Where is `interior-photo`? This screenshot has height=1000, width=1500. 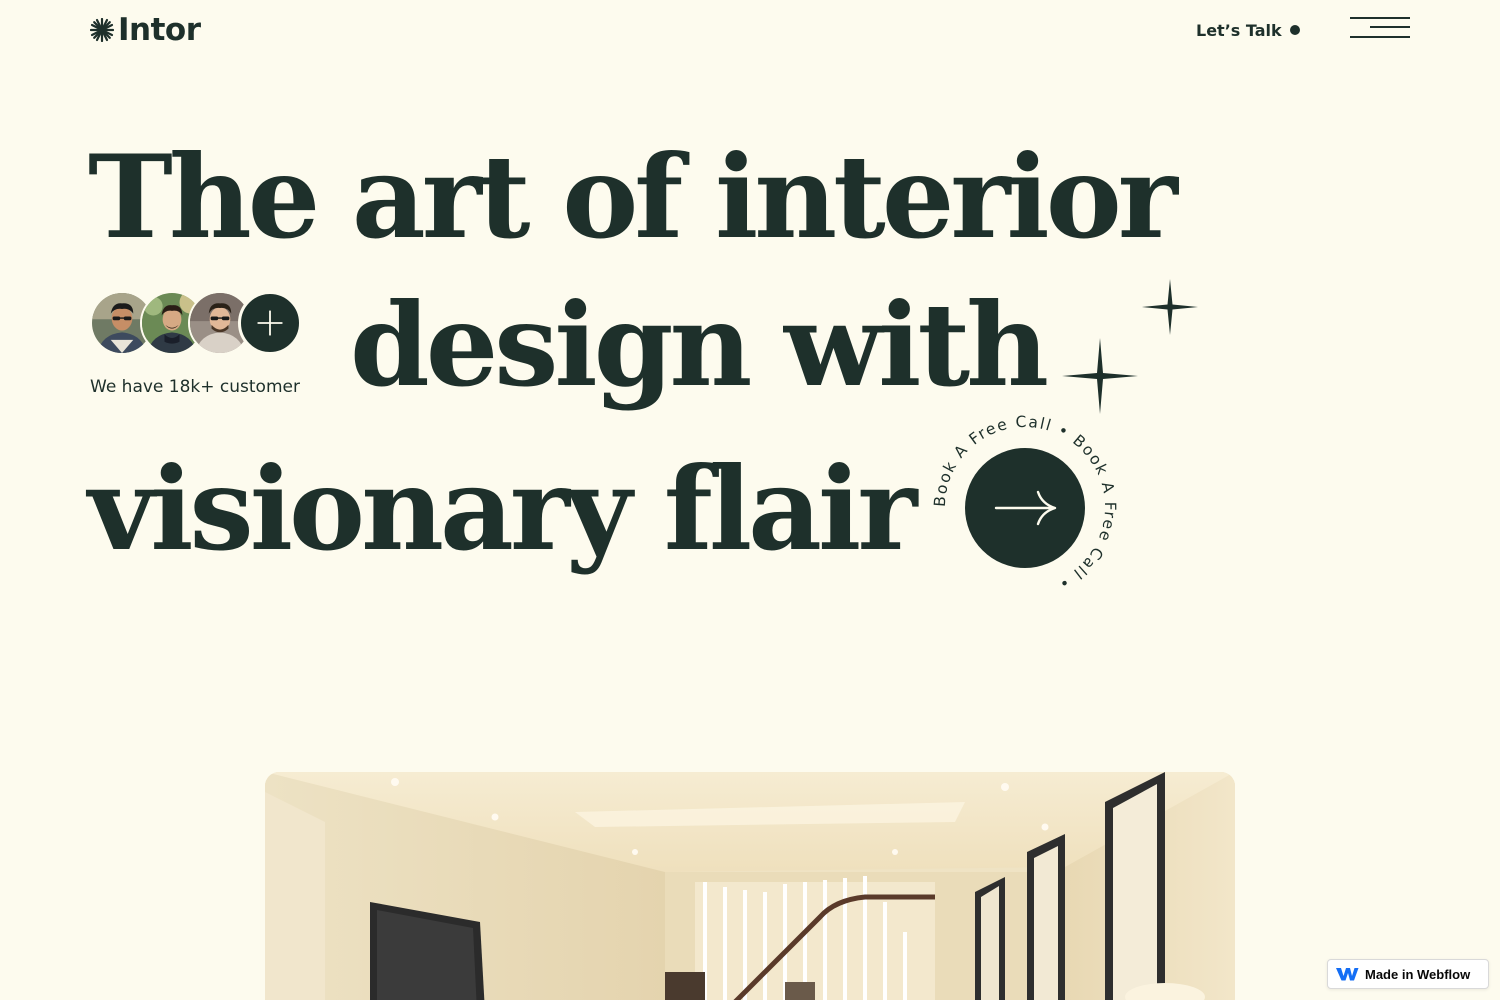
interior-photo is located at coordinates (750, 886).